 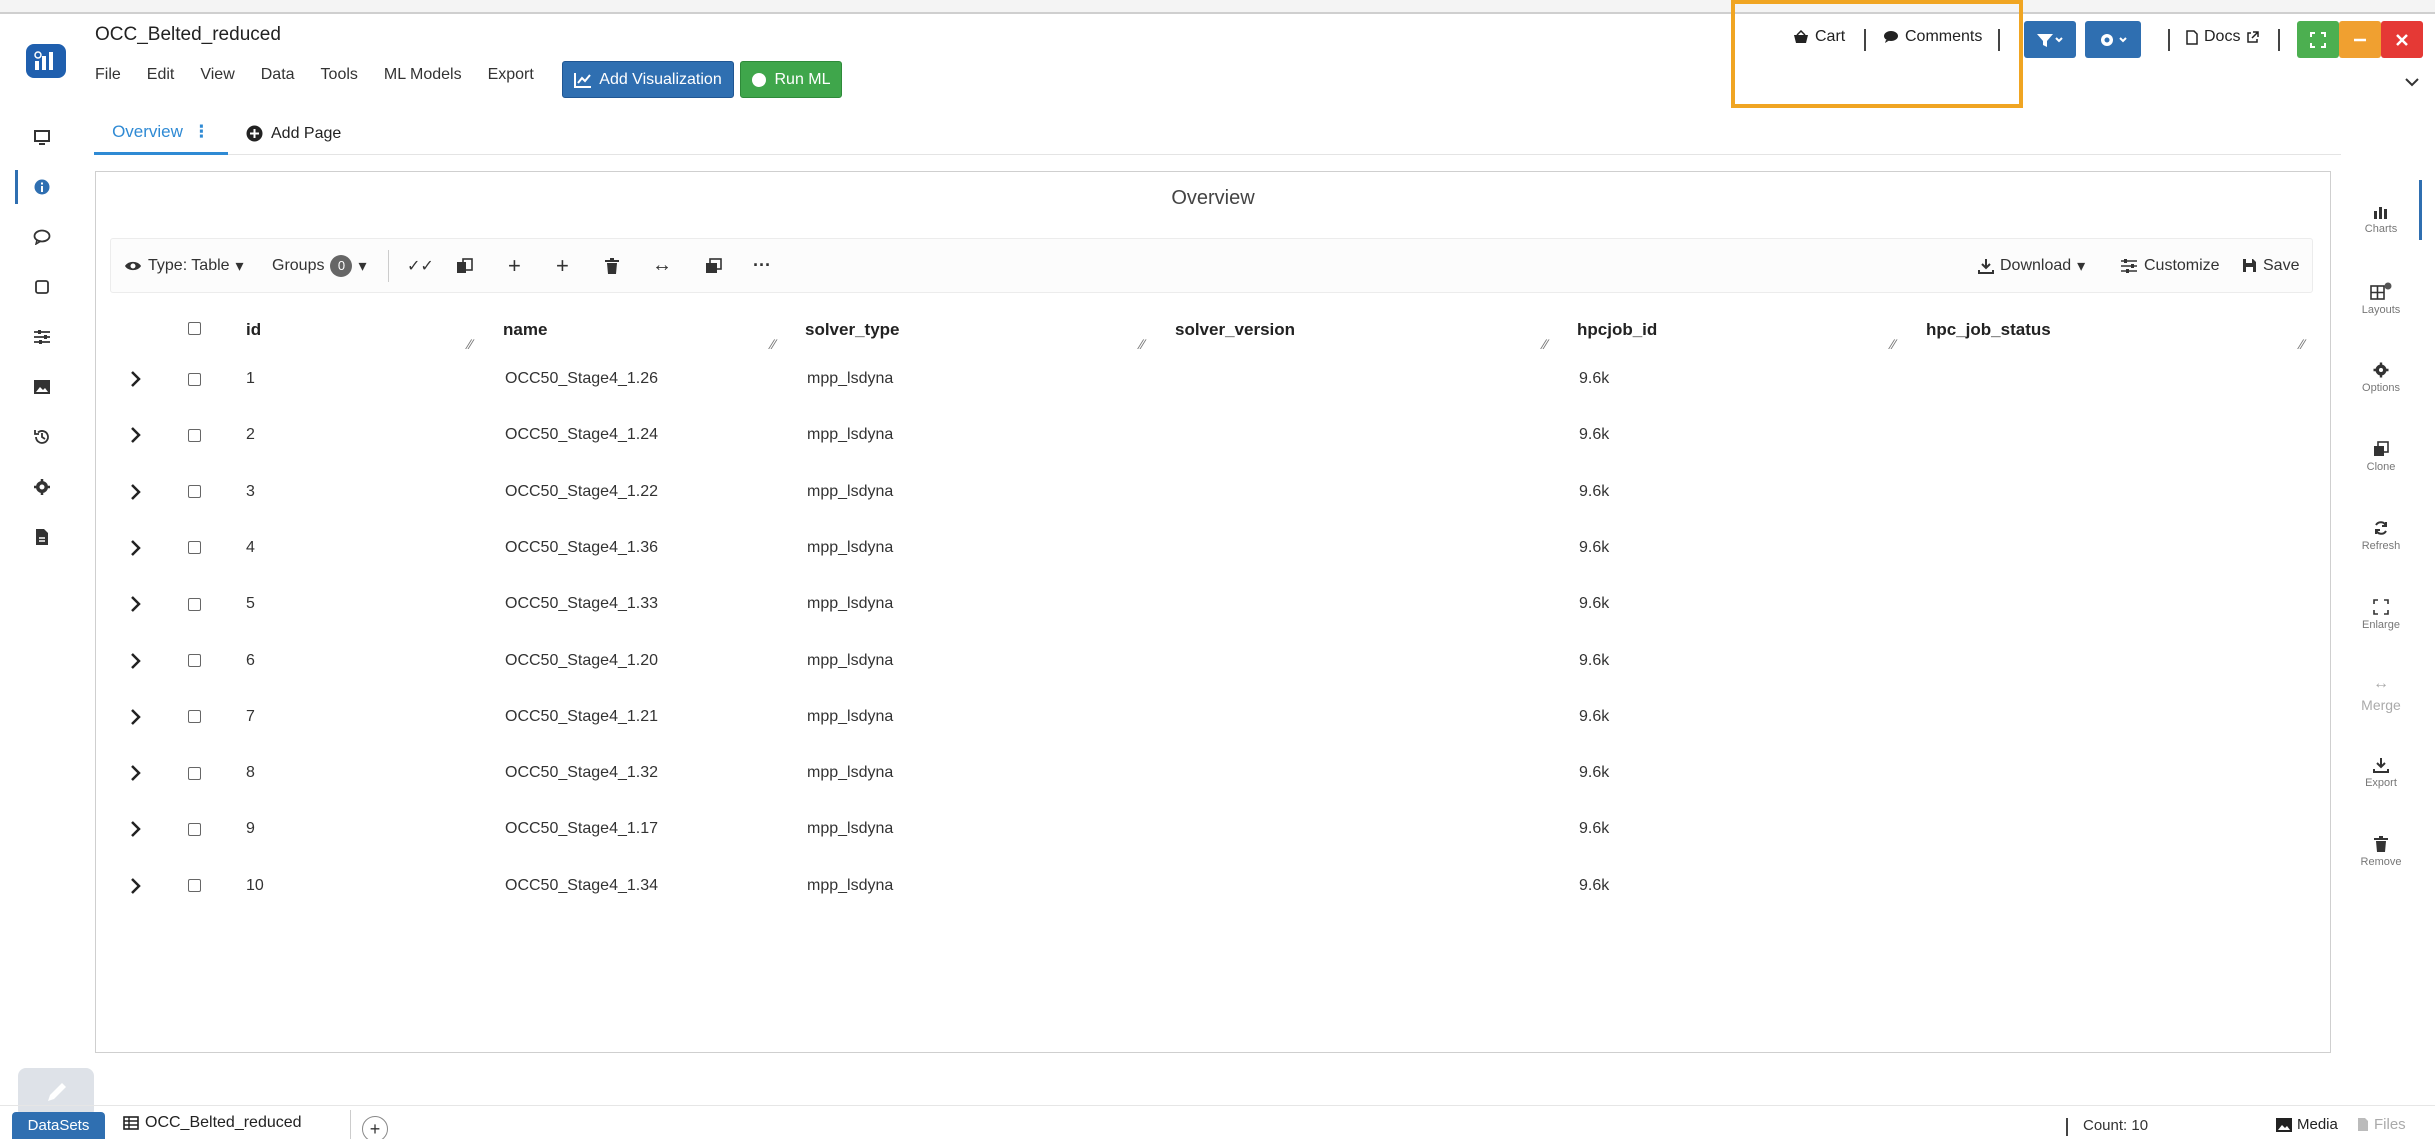 What do you see at coordinates (201, 132) in the screenshot?
I see `kebab-menu-icon: ⋮` at bounding box center [201, 132].